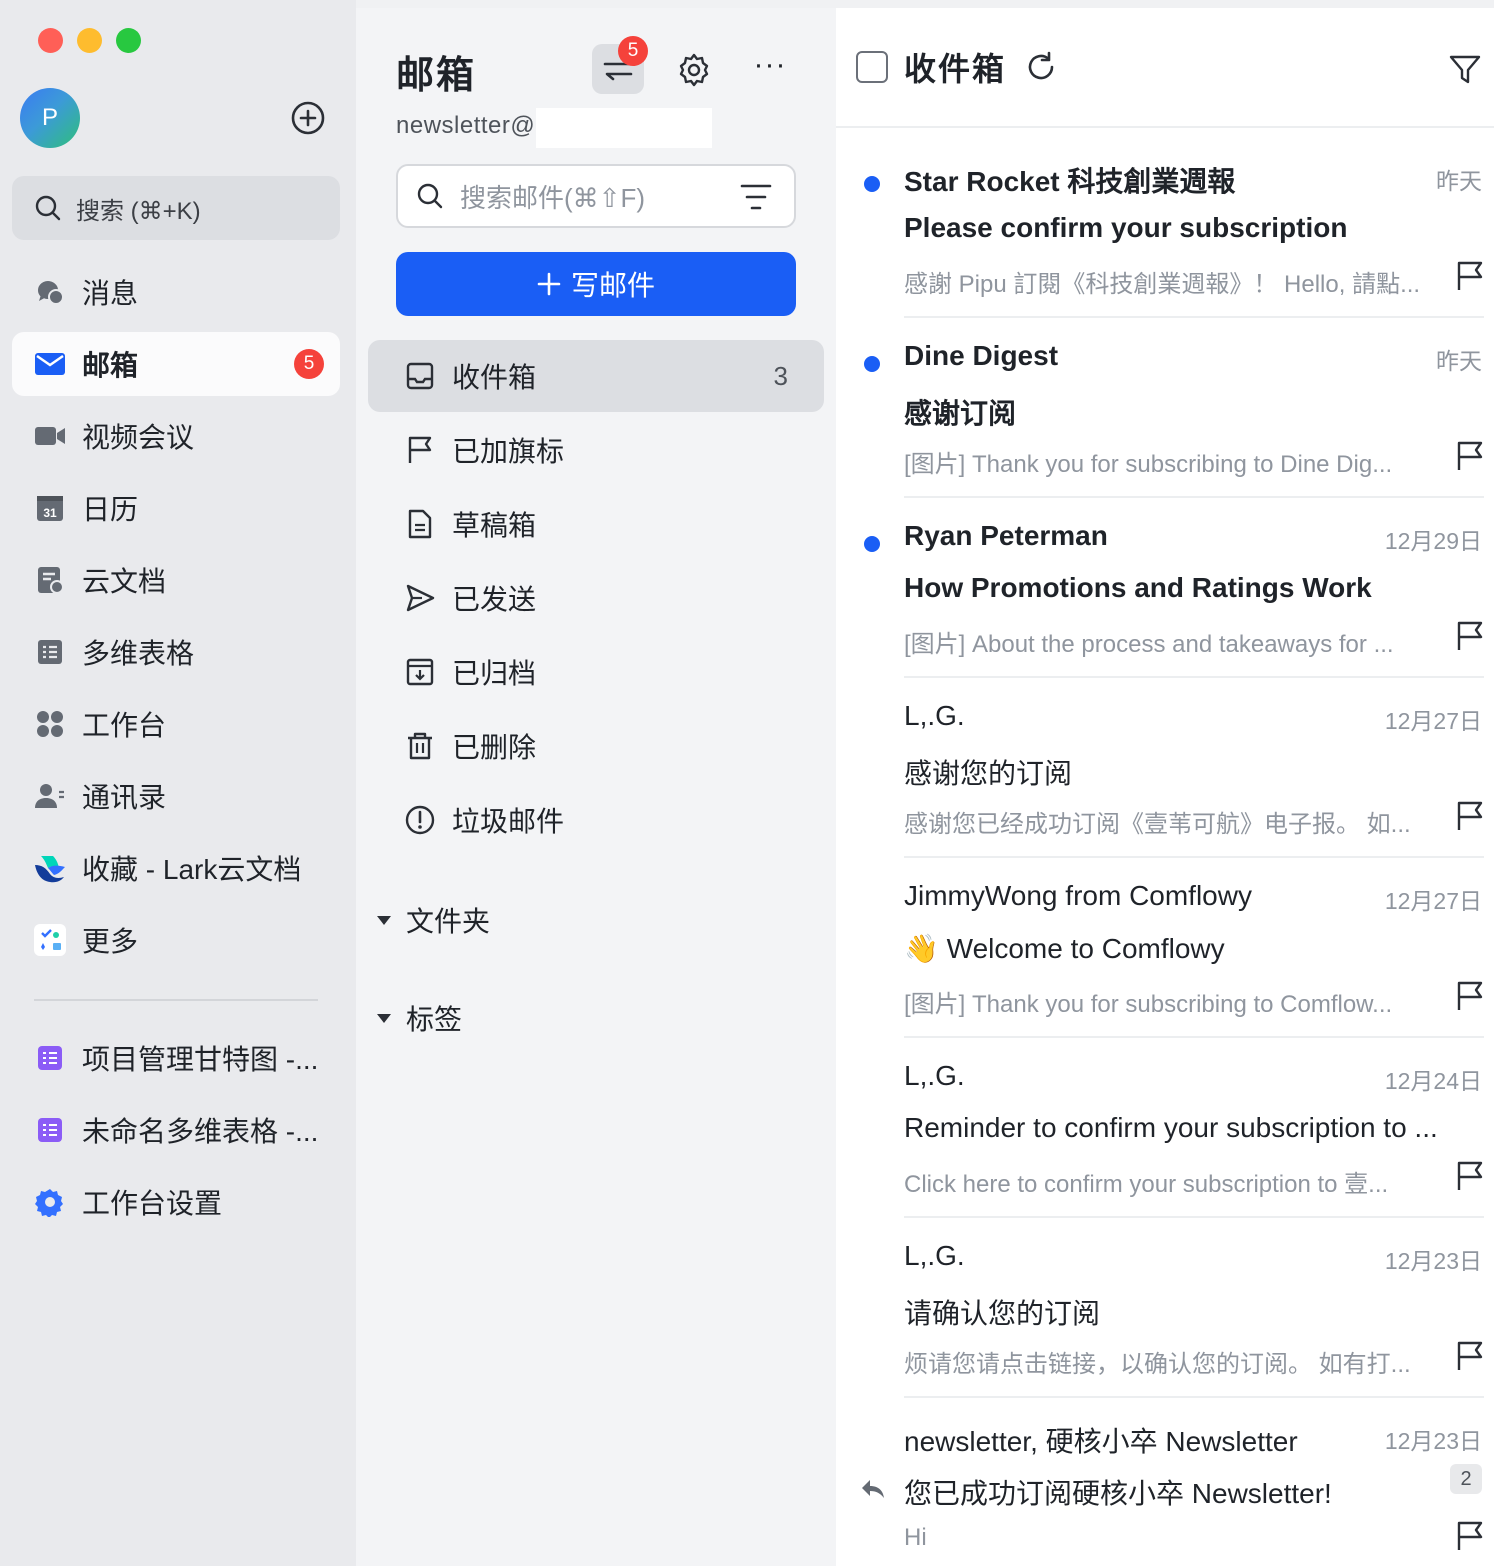 The image size is (1494, 1566). What do you see at coordinates (433, 920) in the screenshot?
I see `folders-group-toggle: 文件夹` at bounding box center [433, 920].